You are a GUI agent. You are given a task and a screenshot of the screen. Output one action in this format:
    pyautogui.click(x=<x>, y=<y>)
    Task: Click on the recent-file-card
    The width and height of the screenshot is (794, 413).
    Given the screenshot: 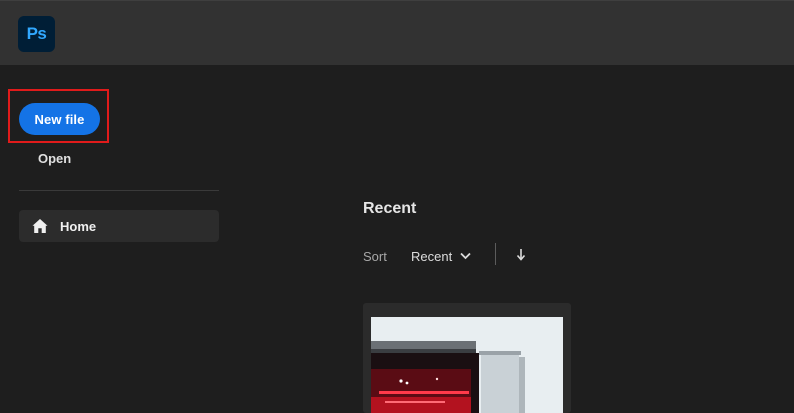 What is the action you would take?
    pyautogui.click(x=467, y=358)
    